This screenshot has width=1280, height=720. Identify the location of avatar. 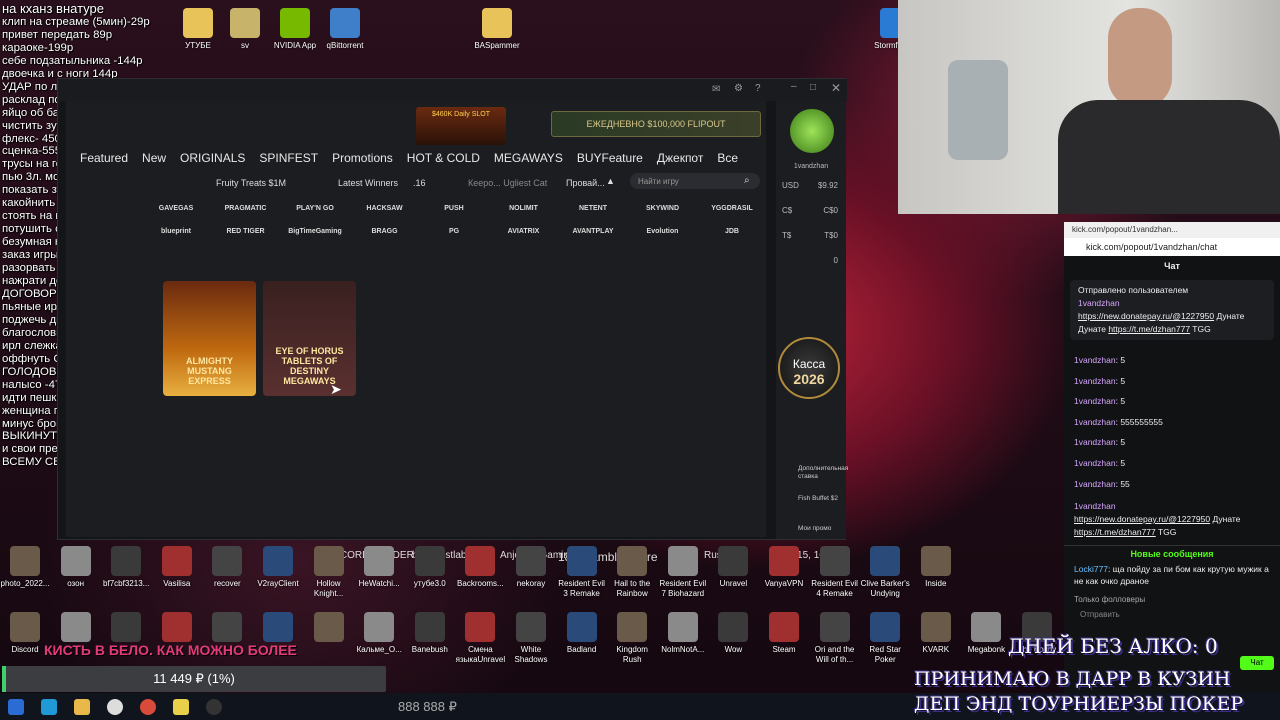
(812, 131).